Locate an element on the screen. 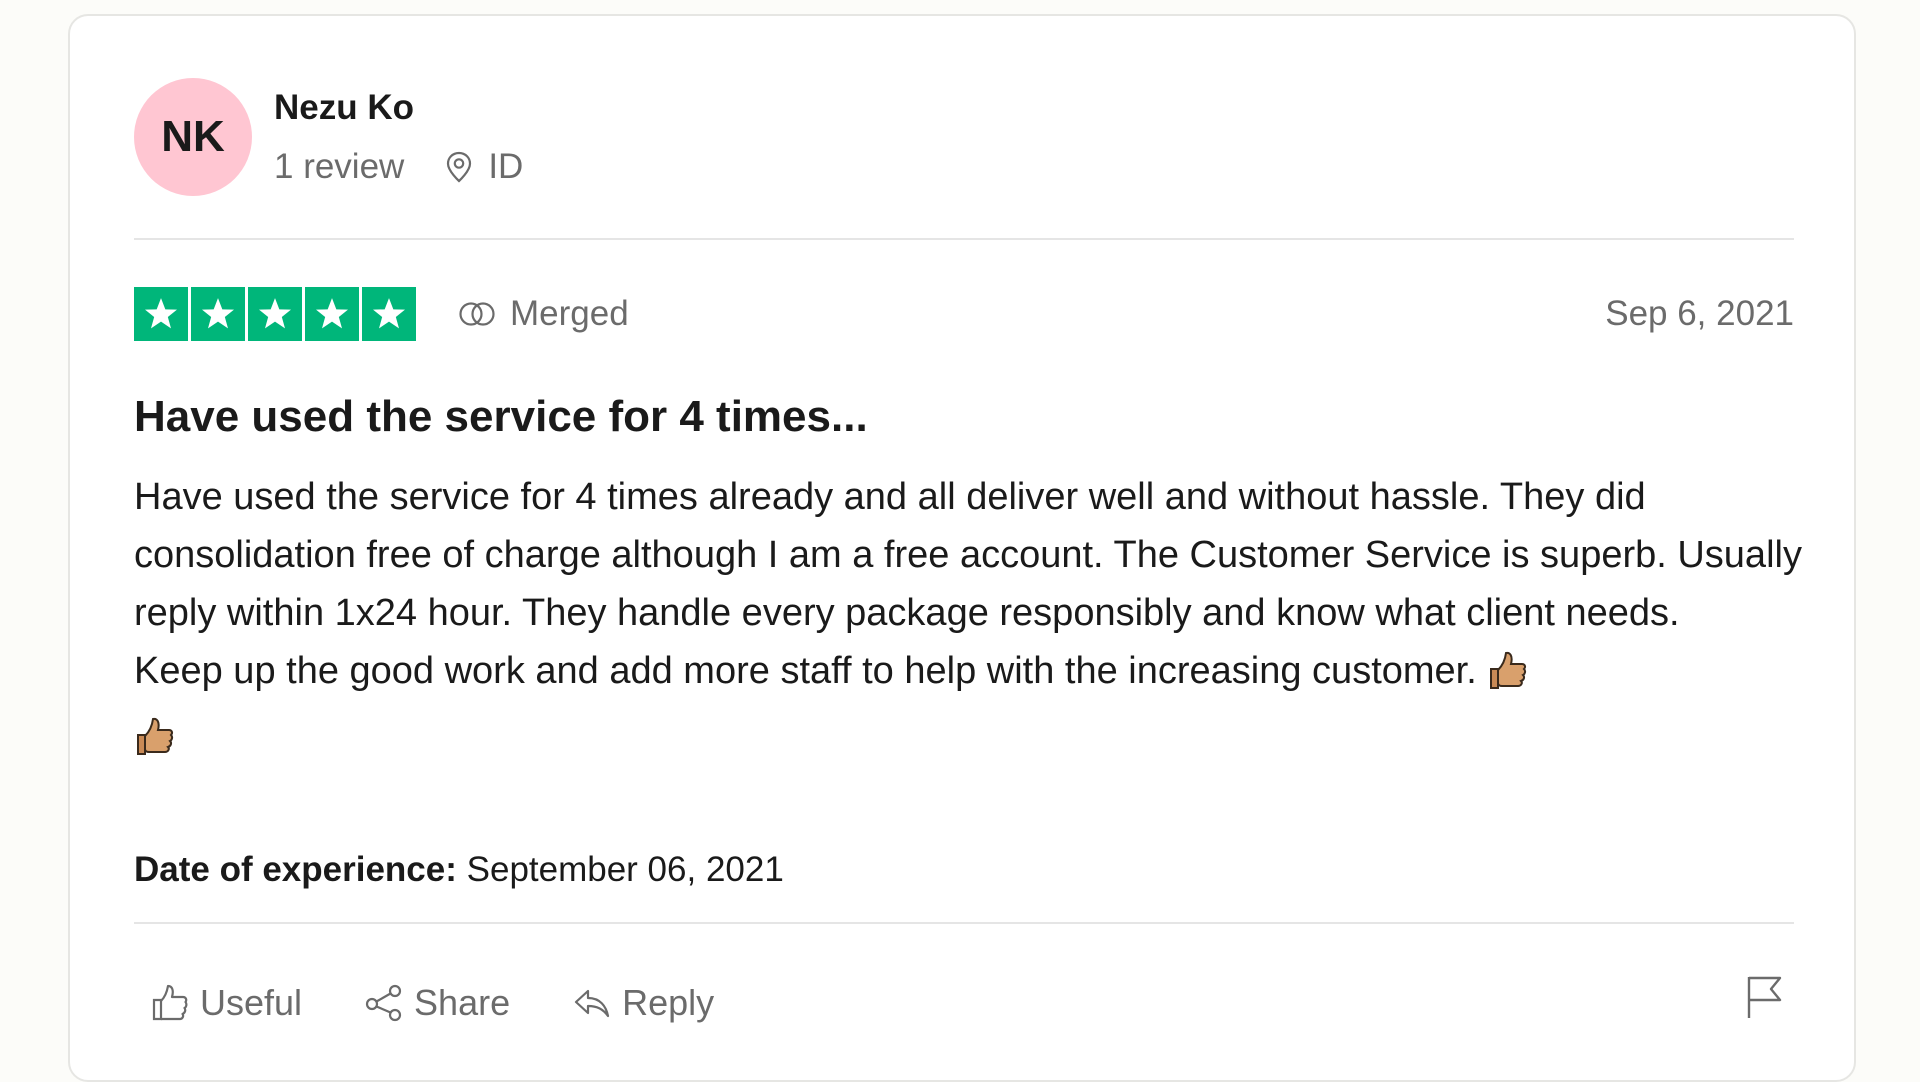 This screenshot has width=1920, height=1082. review-actions: Useful Share Reply is located at coordinates (463, 1003).